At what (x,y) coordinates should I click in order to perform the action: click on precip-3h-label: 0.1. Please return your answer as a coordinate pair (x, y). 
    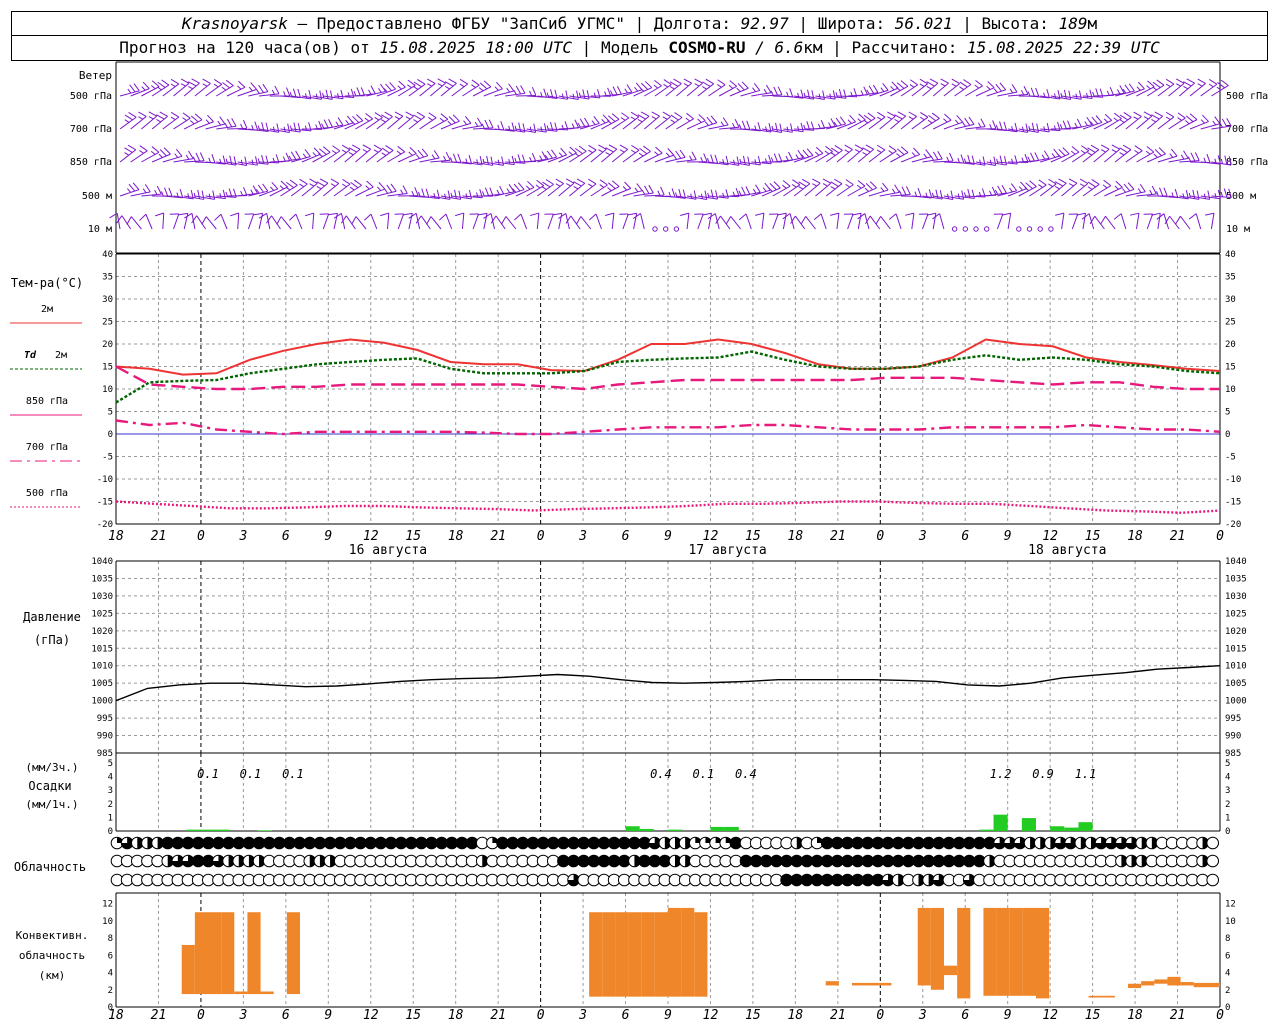
    Looking at the image, I should click on (251, 774).